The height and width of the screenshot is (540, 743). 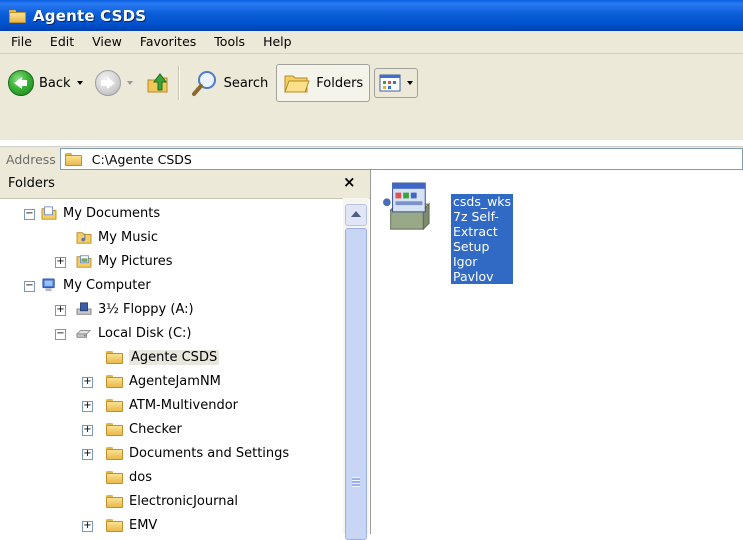 What do you see at coordinates (146, 309) in the screenshot?
I see `tree-item-label: 3½ Floppy (A:)` at bounding box center [146, 309].